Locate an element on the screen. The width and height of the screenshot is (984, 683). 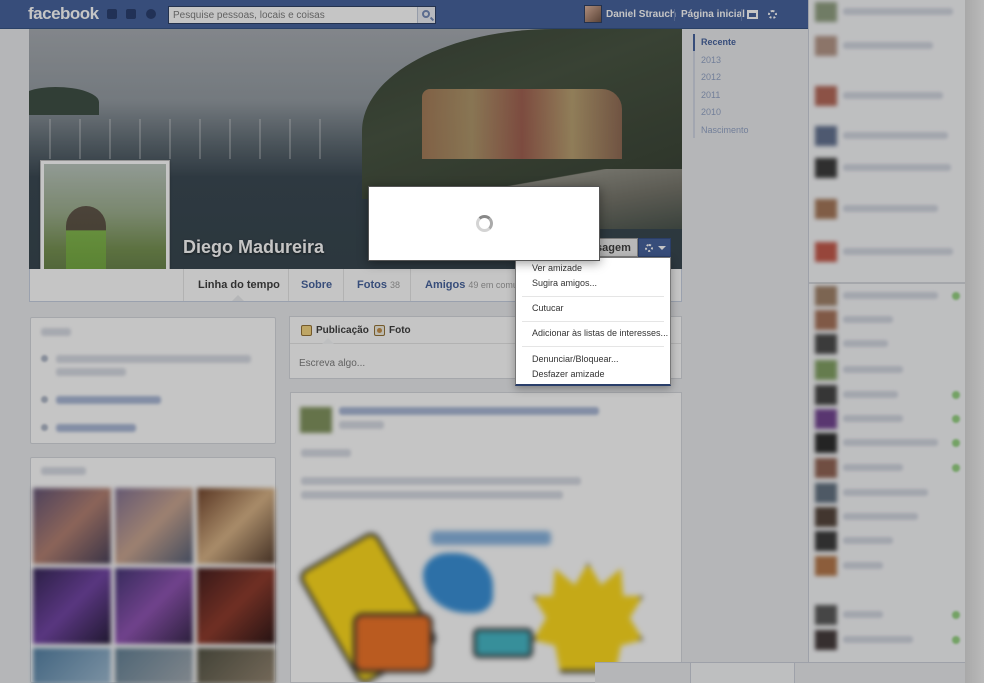
spinner-icon is located at coordinates (484, 223).